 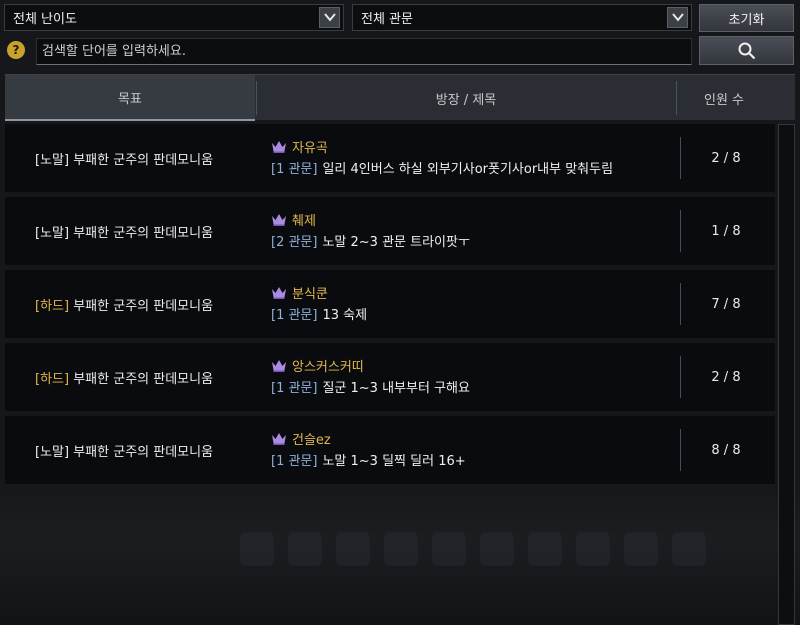 I want to click on title-cell: 앙스커스커띠 [1 관문] 질군 1~3 내부부터 구해요, so click(x=370, y=376).